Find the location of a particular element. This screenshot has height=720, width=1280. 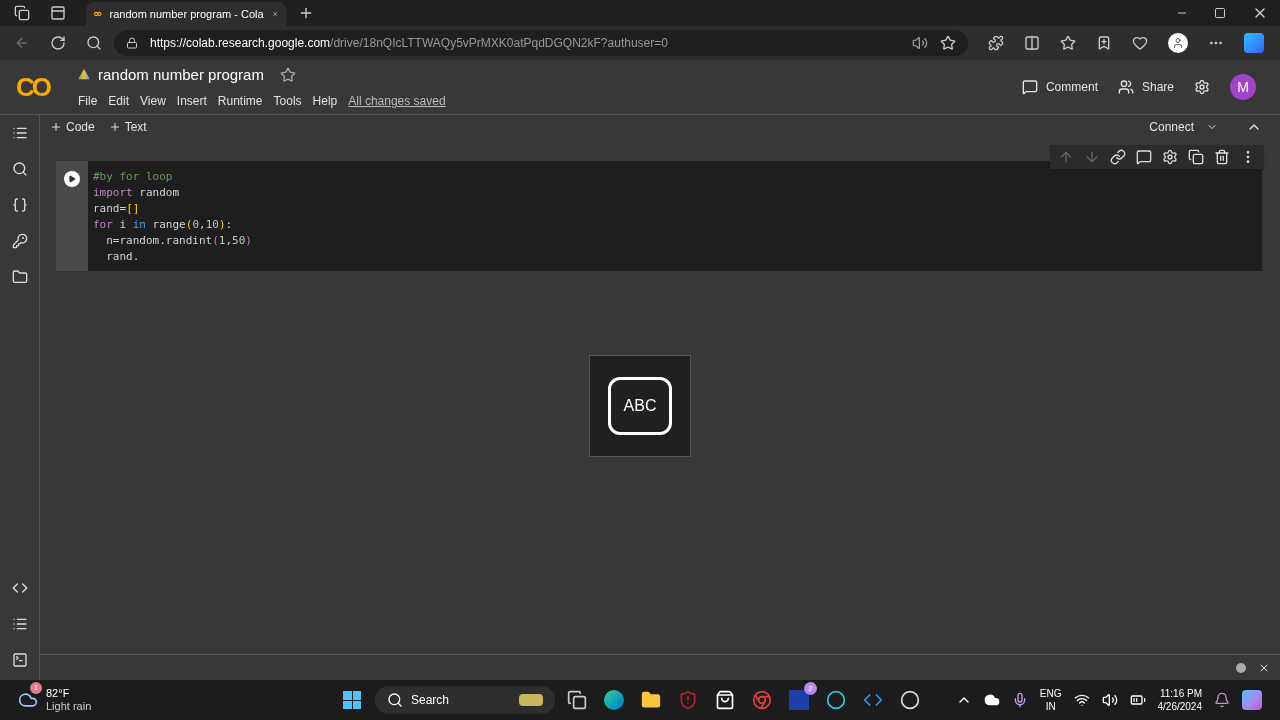

save-status-link: All changes saved is located at coordinates (397, 101).